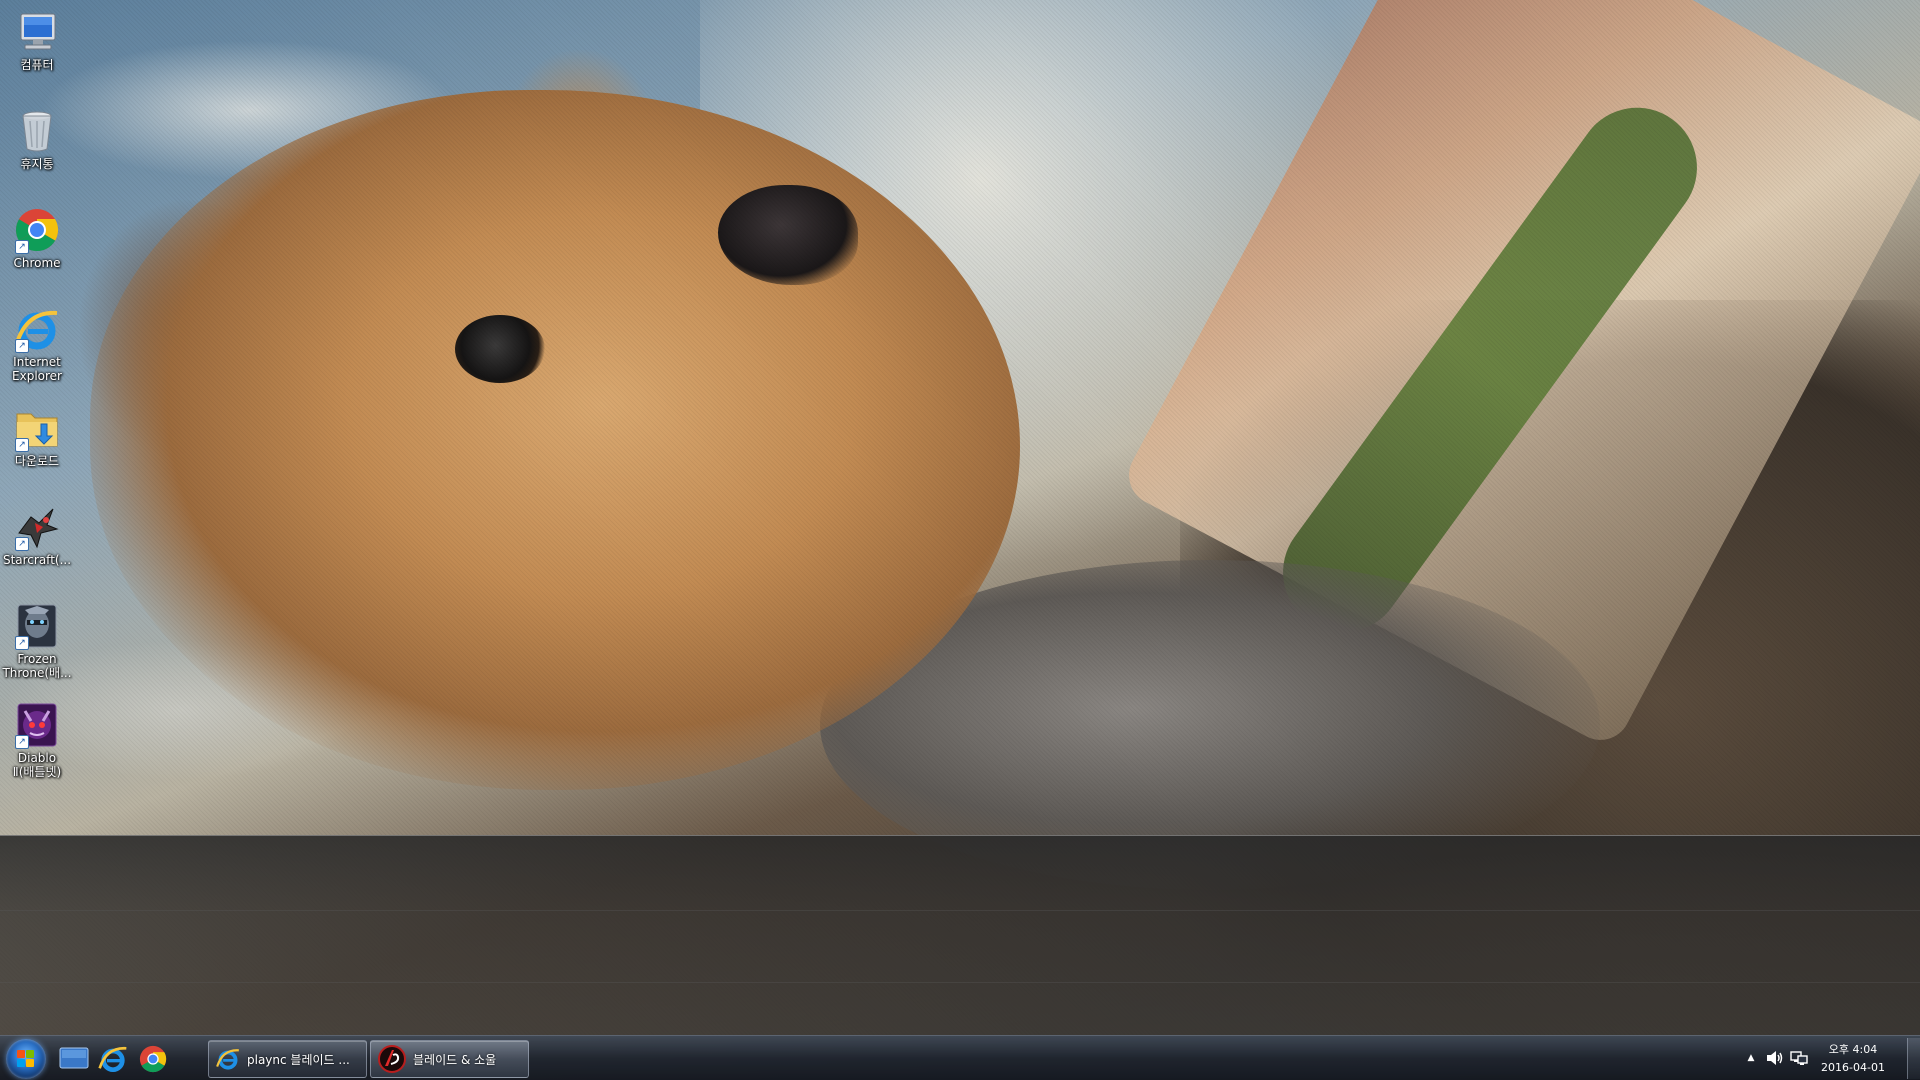 This screenshot has width=1920, height=1080. I want to click on chrome-pin, so click(153, 1059).